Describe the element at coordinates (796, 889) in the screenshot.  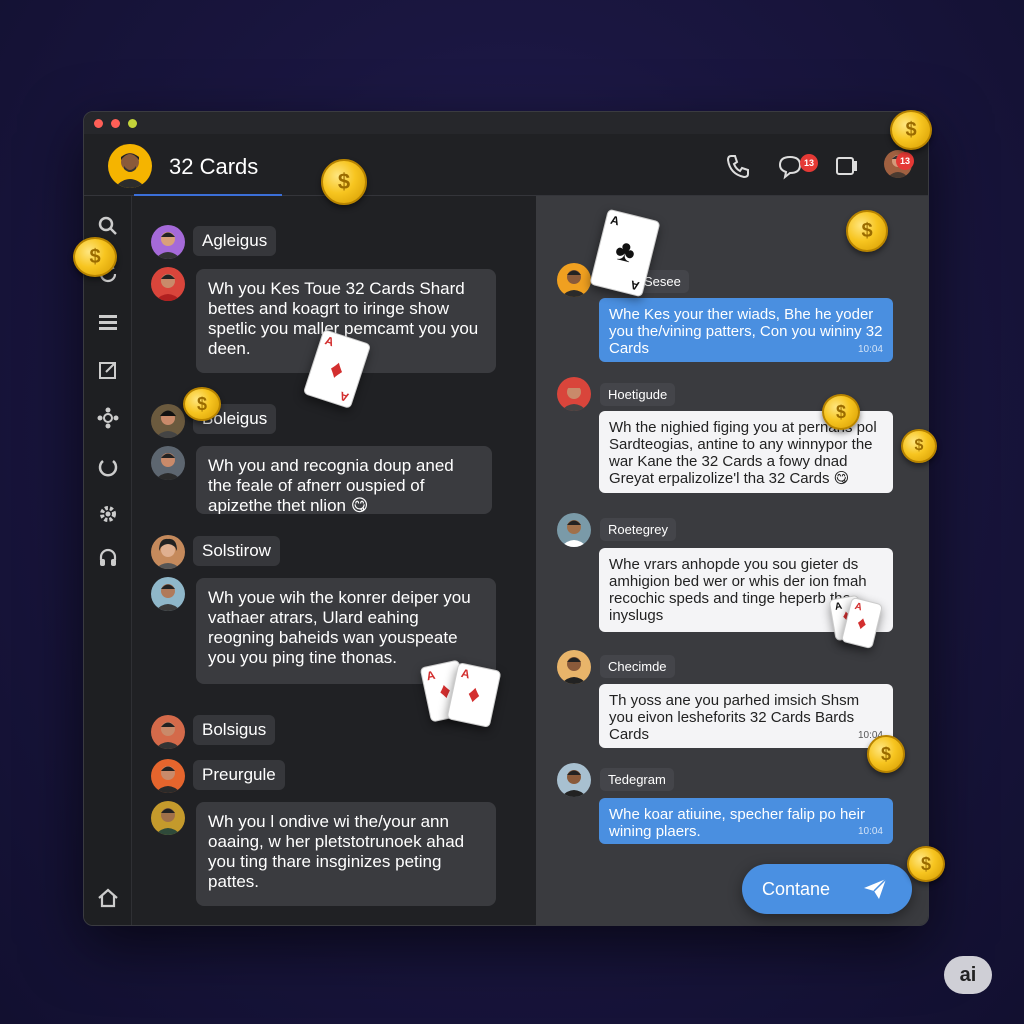
I see `send-label: Contane` at that location.